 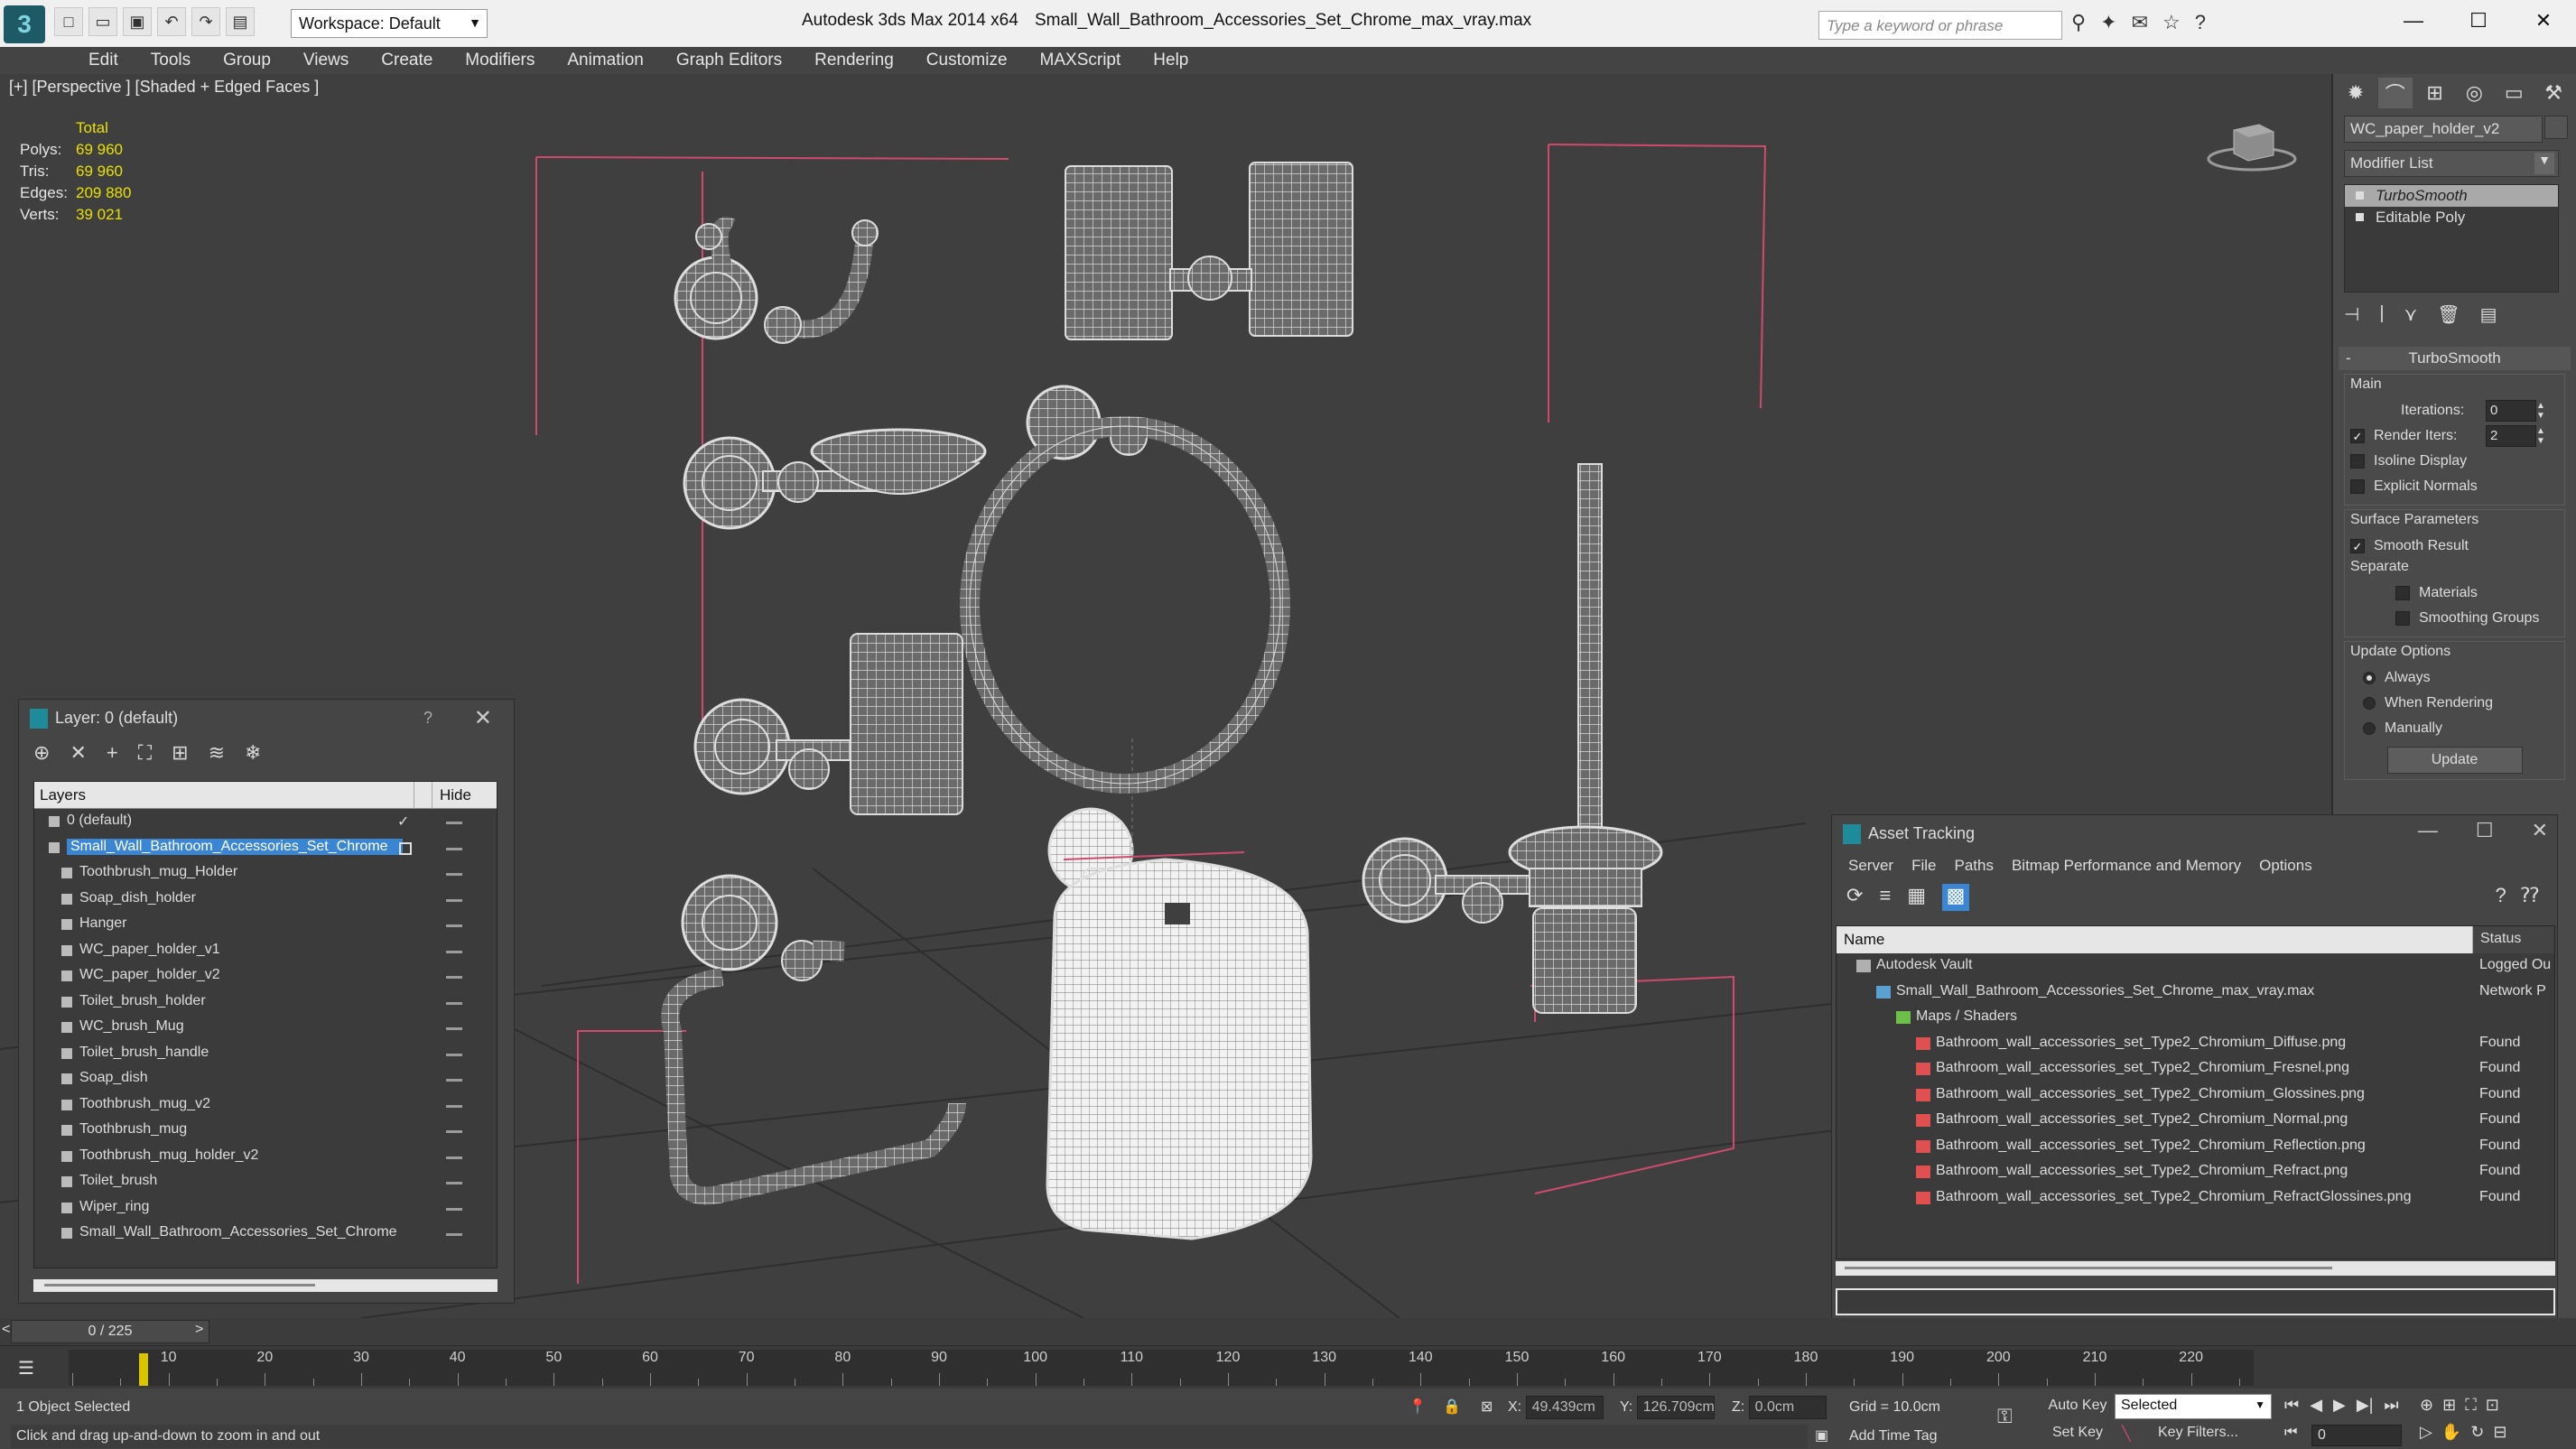 What do you see at coordinates (2357, 461) in the screenshot?
I see `isoline-checkbox` at bounding box center [2357, 461].